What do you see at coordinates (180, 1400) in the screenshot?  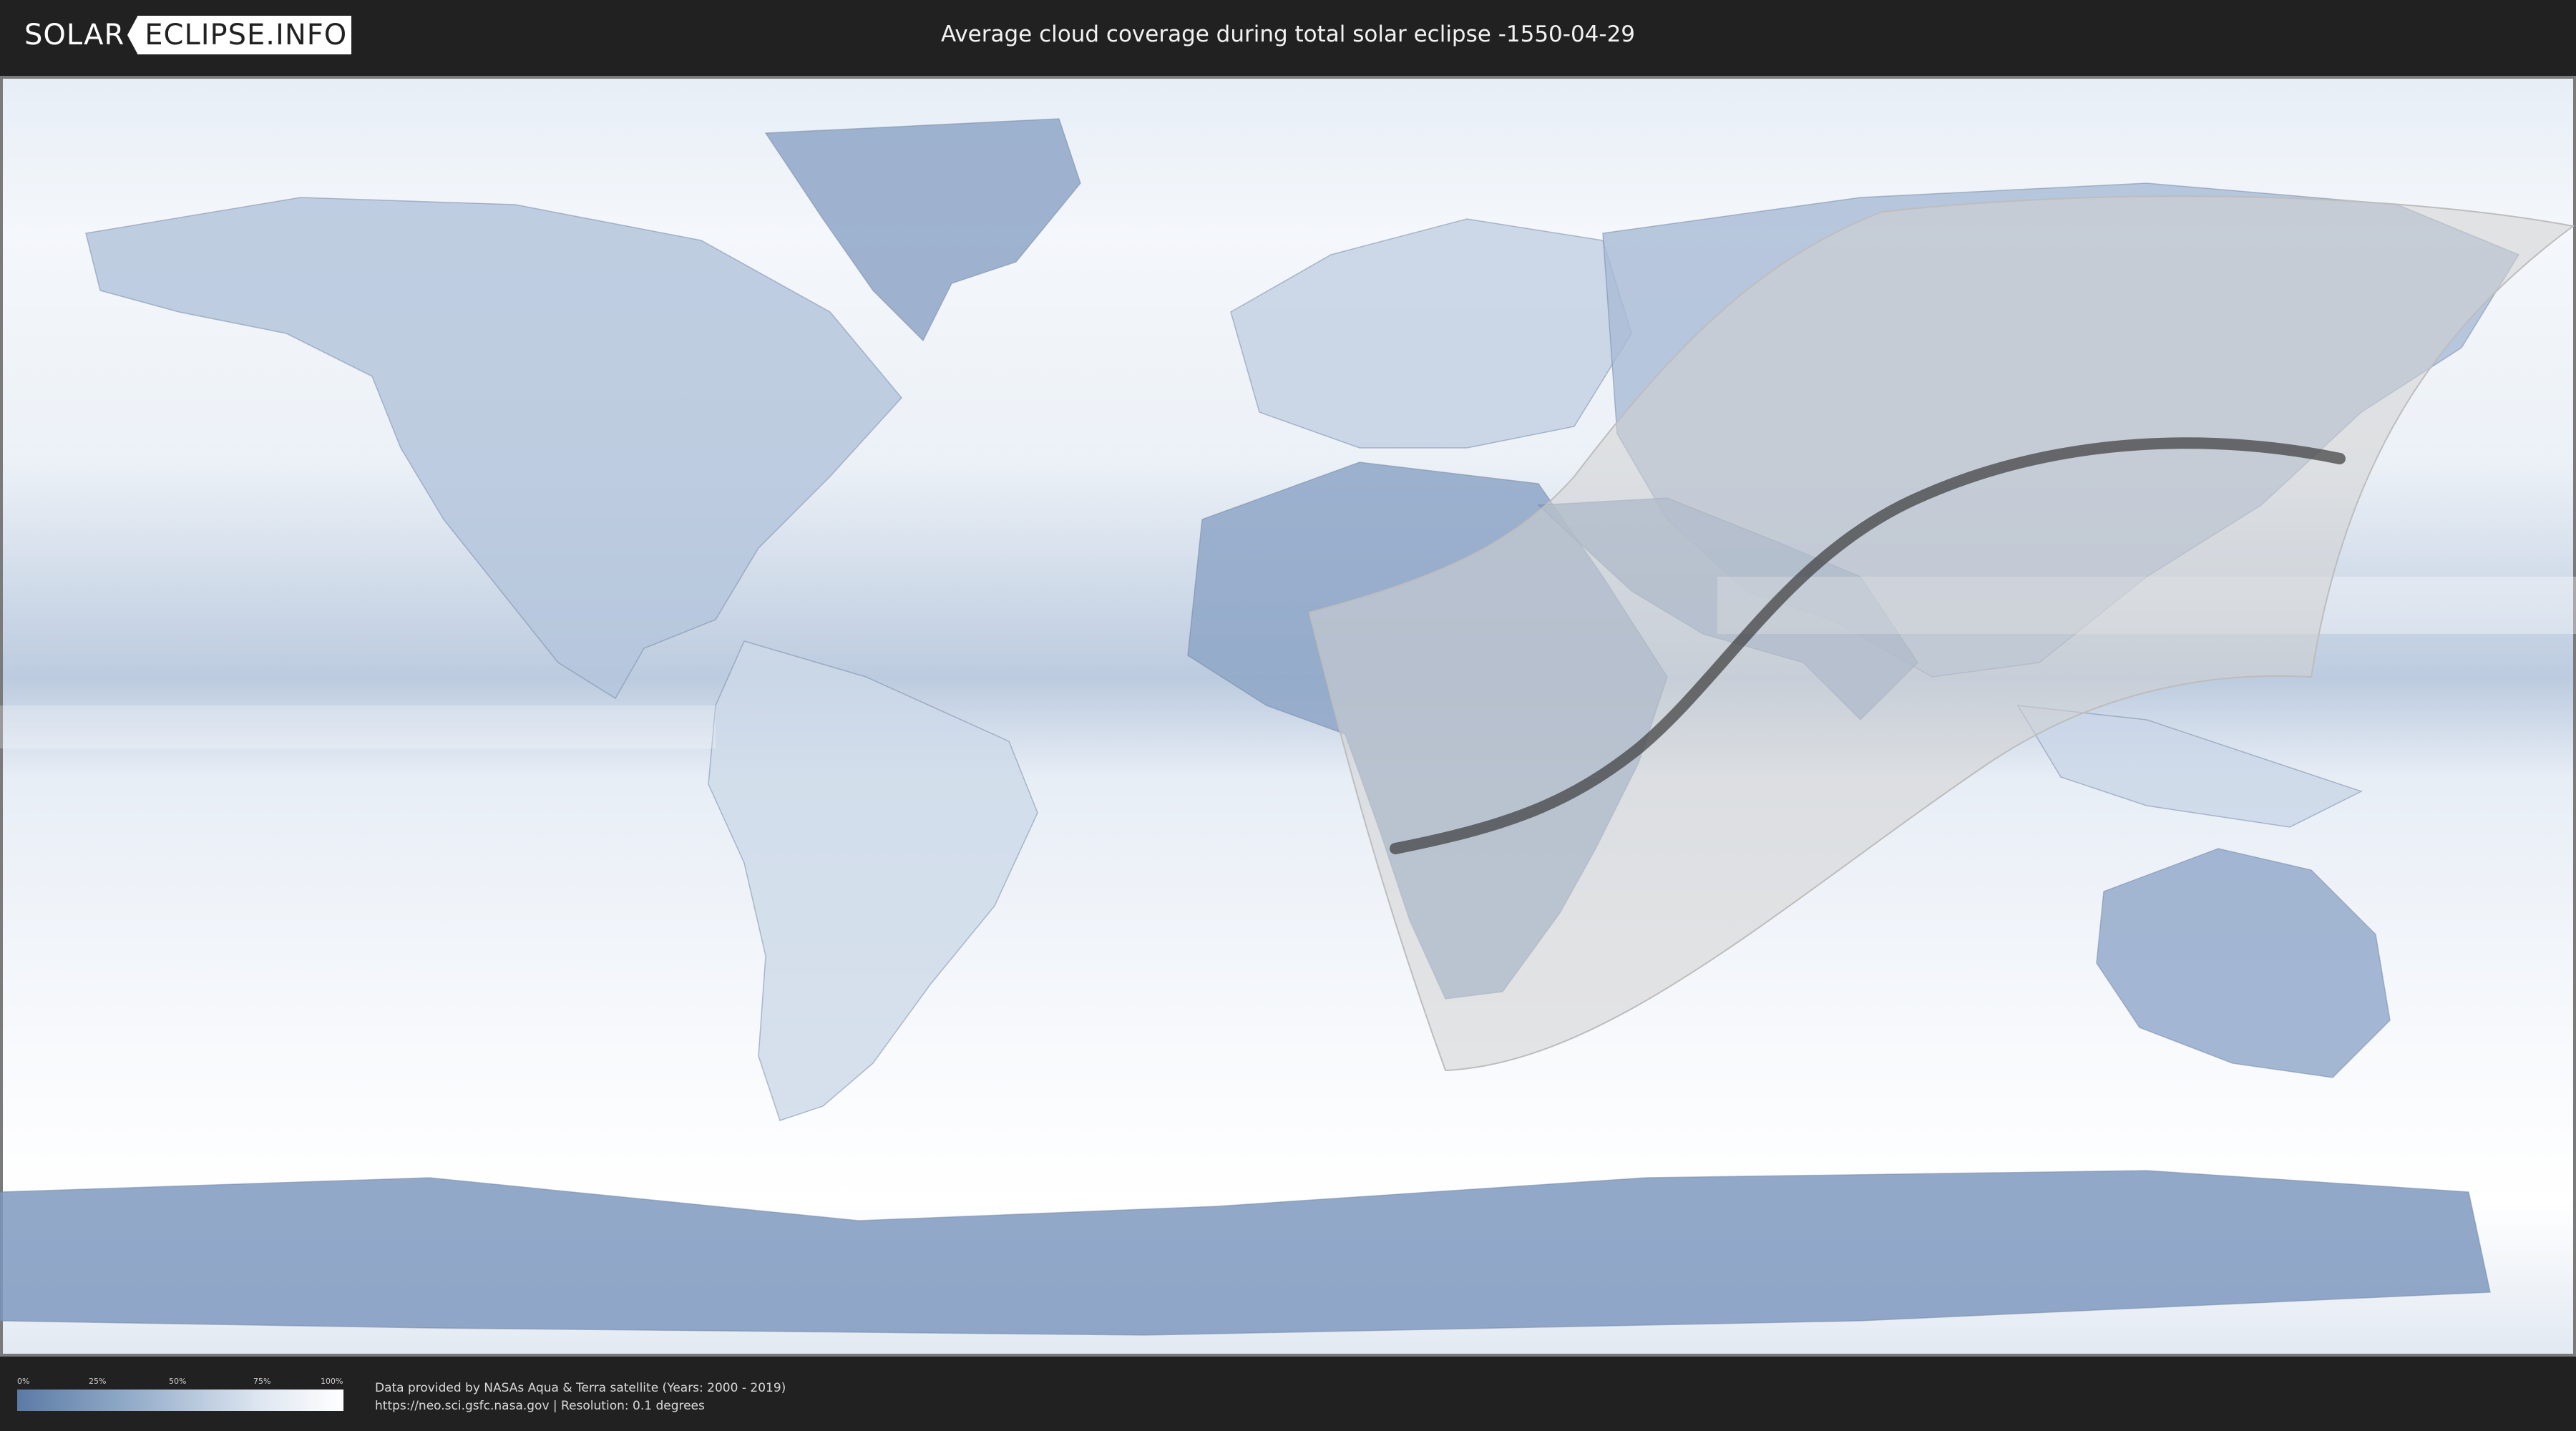 I see `legend-gradient-bar` at bounding box center [180, 1400].